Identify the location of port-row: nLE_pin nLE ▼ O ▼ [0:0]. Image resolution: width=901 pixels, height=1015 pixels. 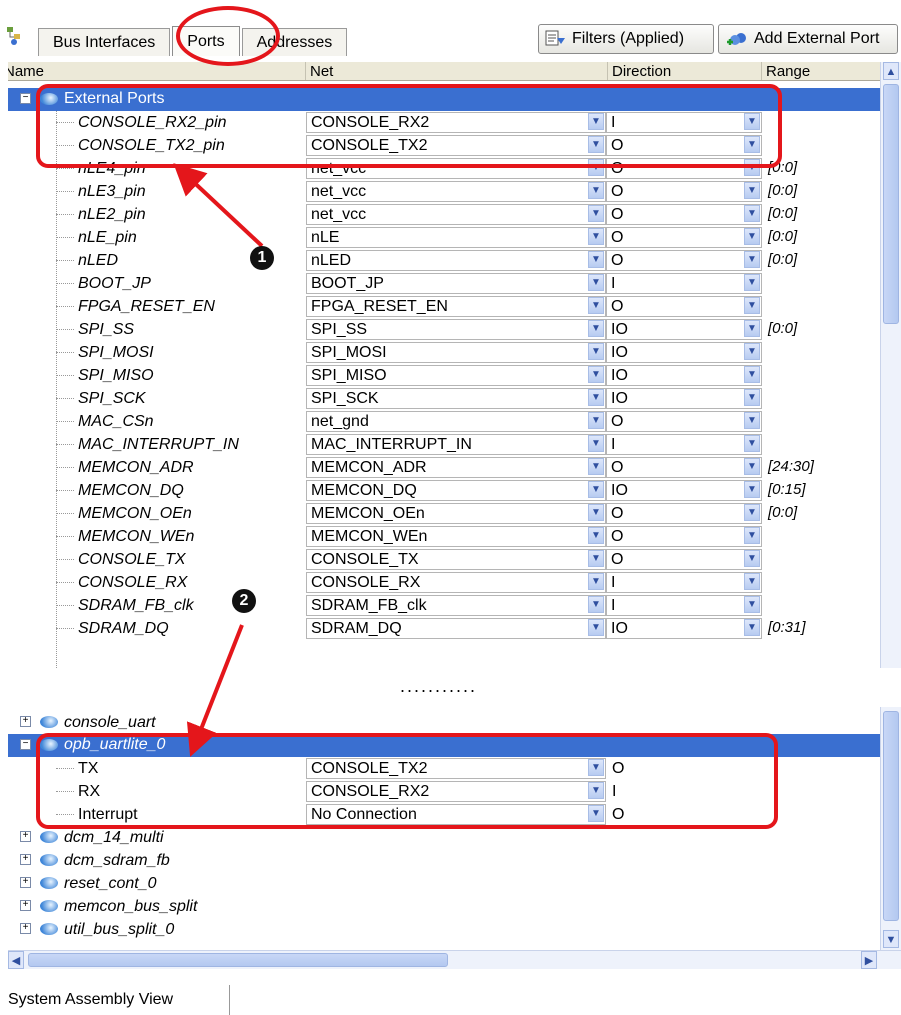
(444, 237).